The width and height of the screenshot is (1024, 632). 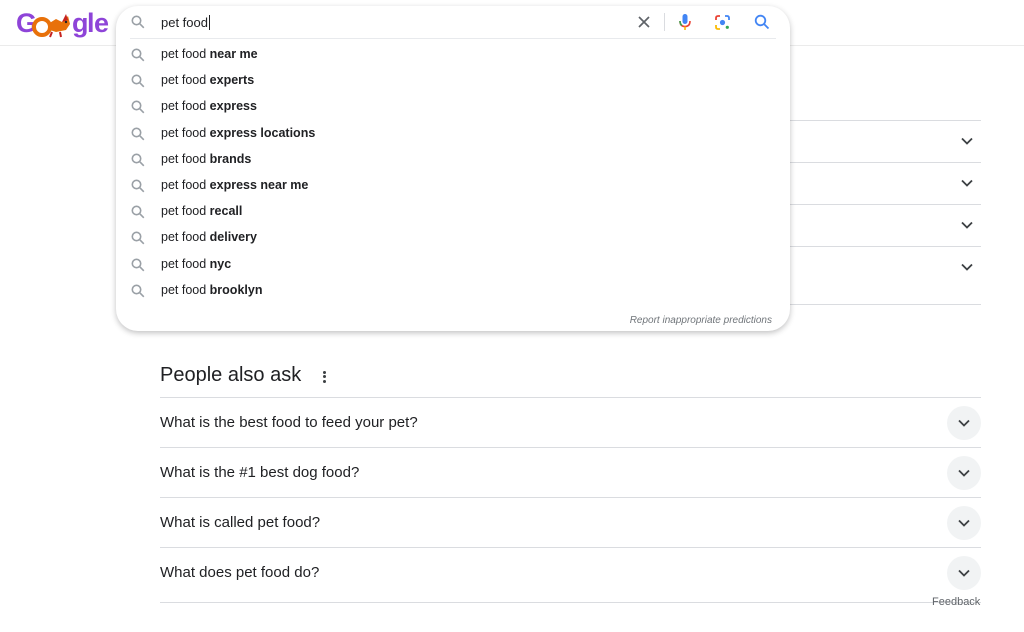 I want to click on feedback-link: Feedback, so click(x=956, y=602).